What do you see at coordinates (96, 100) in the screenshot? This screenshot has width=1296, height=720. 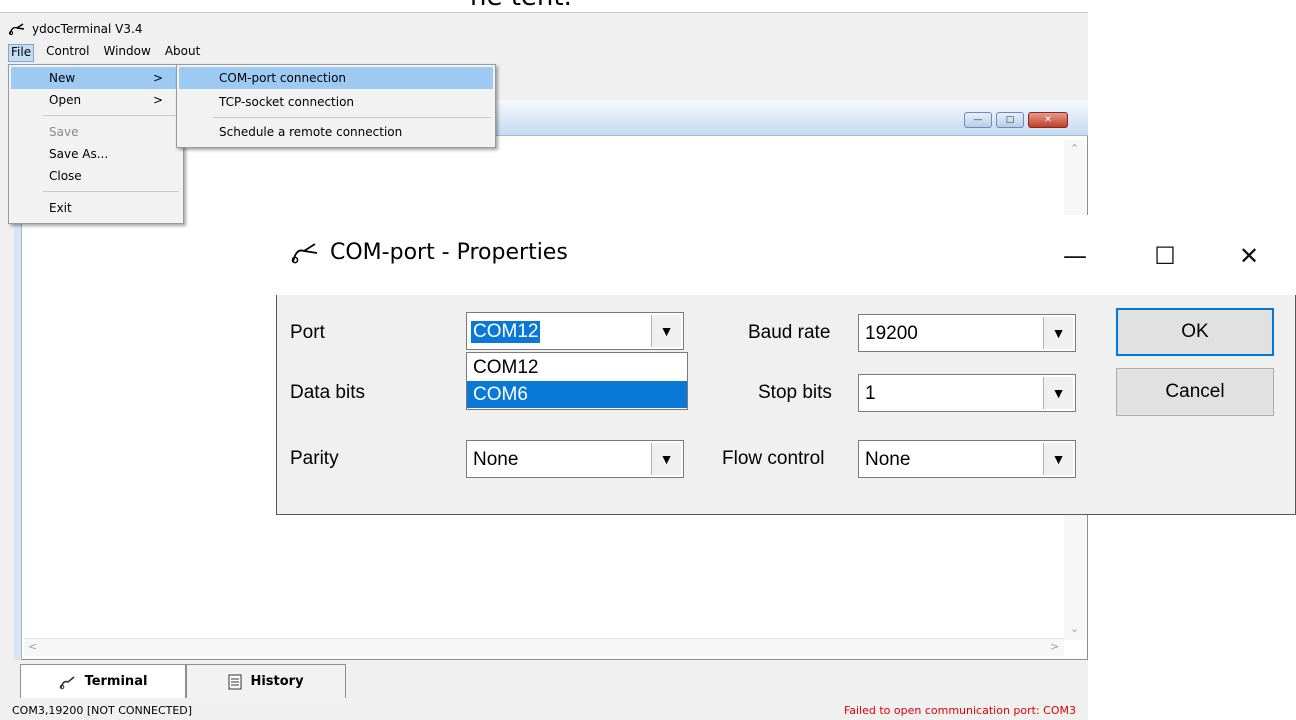 I see `menu-item-open: Open >` at bounding box center [96, 100].